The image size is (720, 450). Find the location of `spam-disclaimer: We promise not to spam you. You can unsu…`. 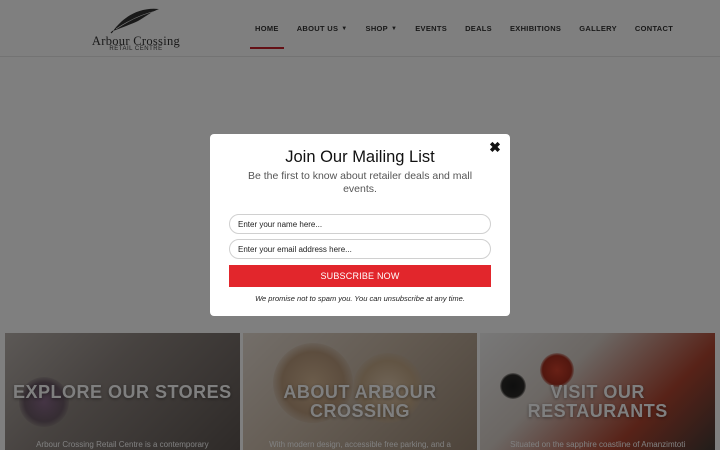

spam-disclaimer: We promise not to spam you. You can unsu… is located at coordinates (360, 298).